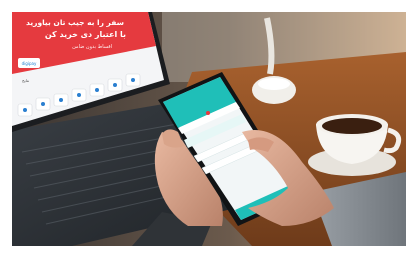 The image size is (418, 255). What do you see at coordinates (85, 34) in the screenshot?
I see `headline-line2: با اعتبار دی خرید کن` at bounding box center [85, 34].